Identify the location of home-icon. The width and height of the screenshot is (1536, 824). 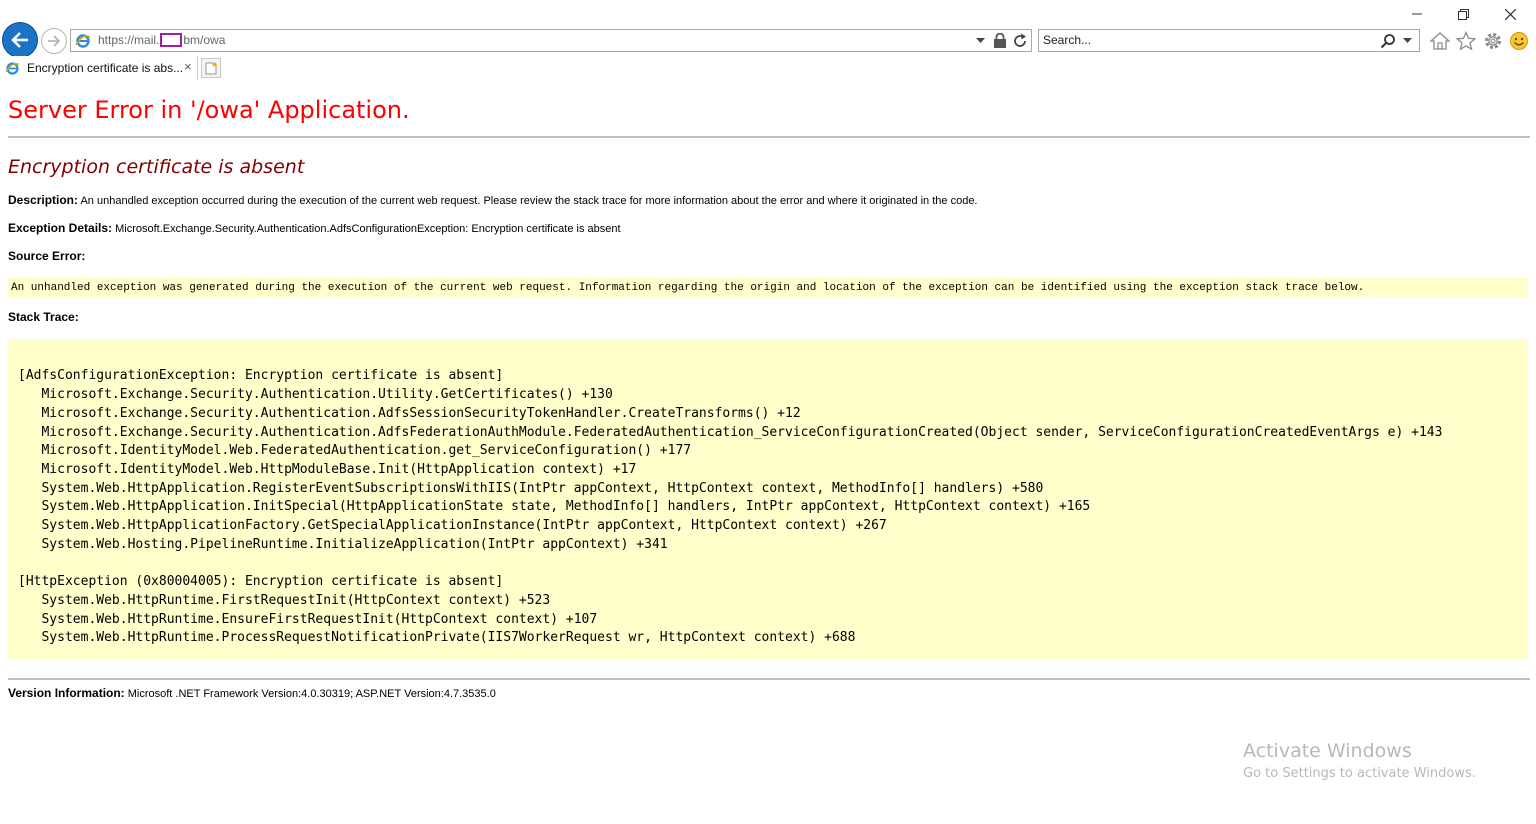
(1440, 41).